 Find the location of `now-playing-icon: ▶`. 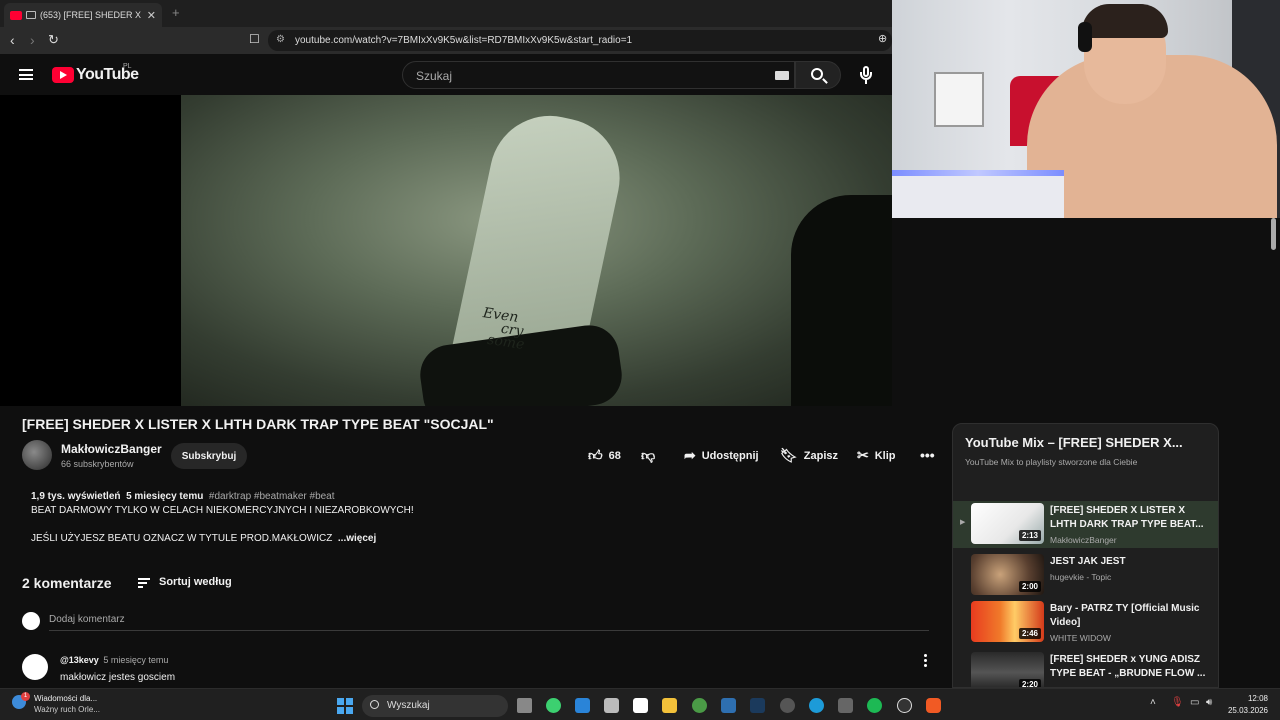

now-playing-icon: ▶ is located at coordinates (963, 522).